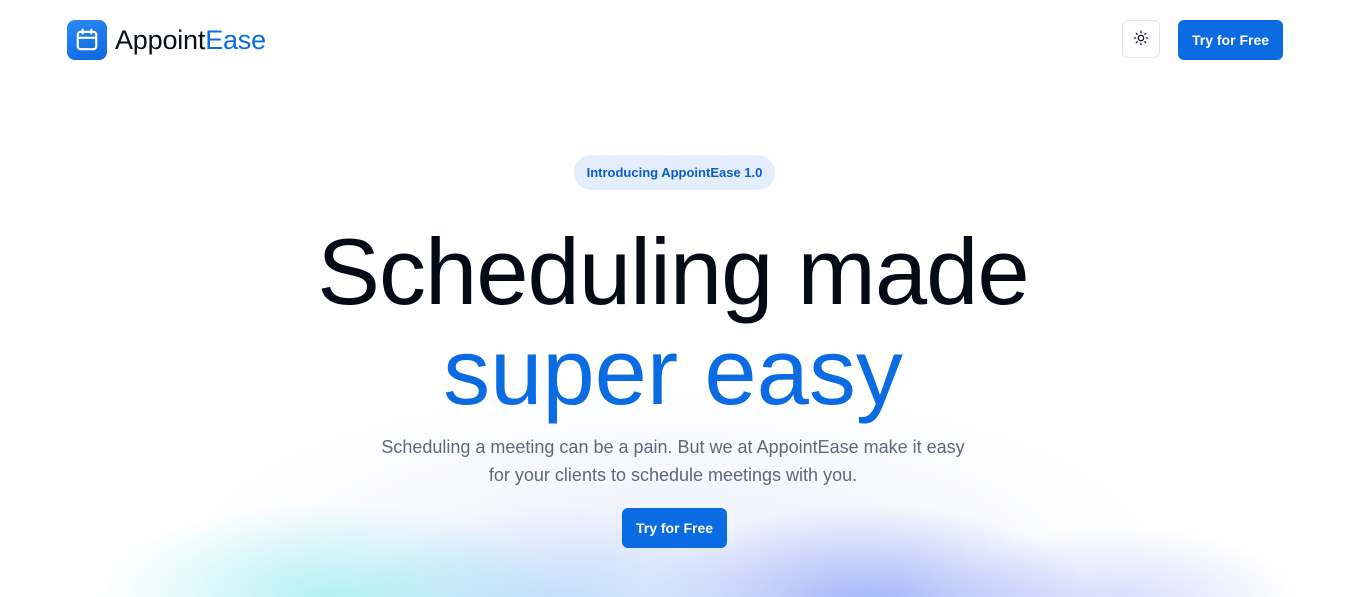 Image resolution: width=1346 pixels, height=597 pixels. I want to click on theme-toggle-button, so click(1141, 39).